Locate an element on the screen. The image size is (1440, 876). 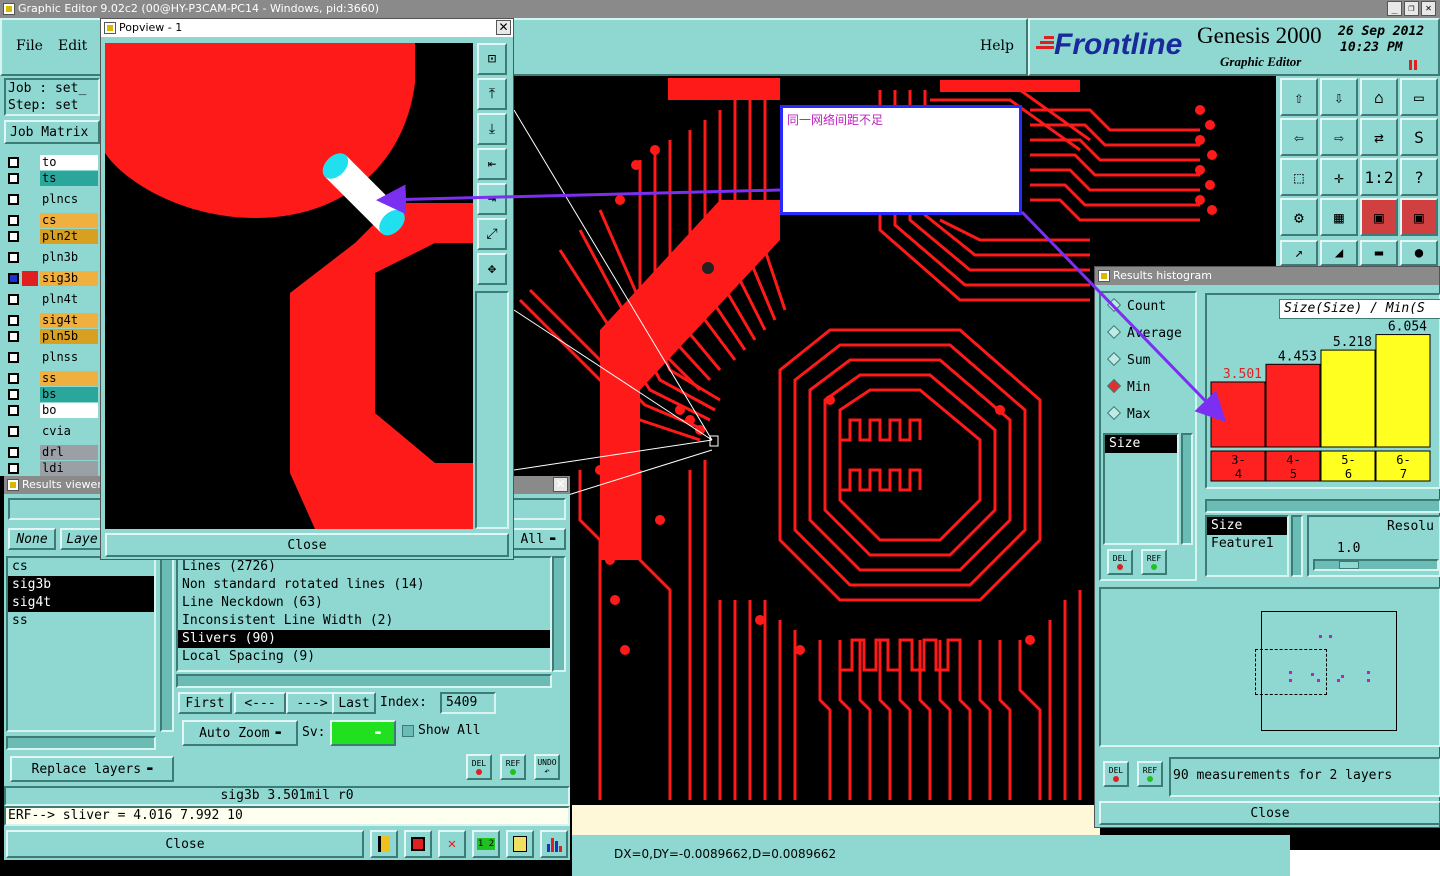
clear-ref-icon: ✕ is located at coordinates (452, 844).